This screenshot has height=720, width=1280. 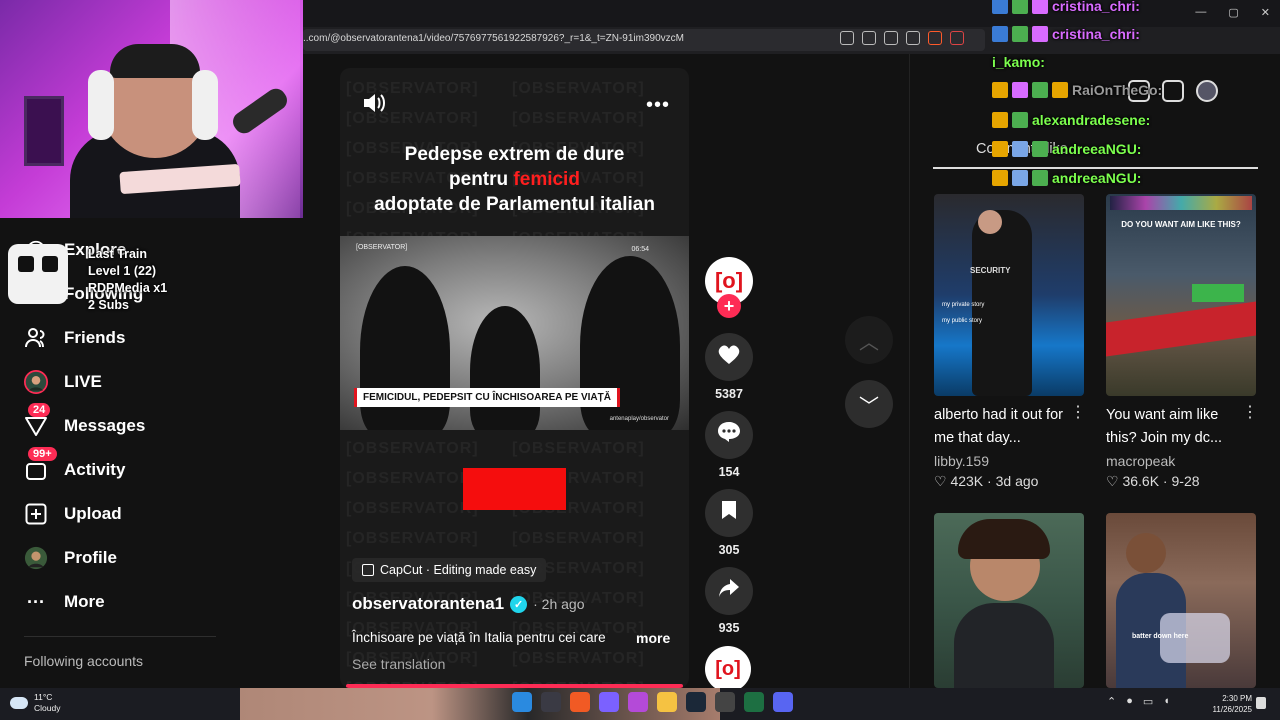 What do you see at coordinates (963, 305) in the screenshot?
I see `thumb-text: my private story` at bounding box center [963, 305].